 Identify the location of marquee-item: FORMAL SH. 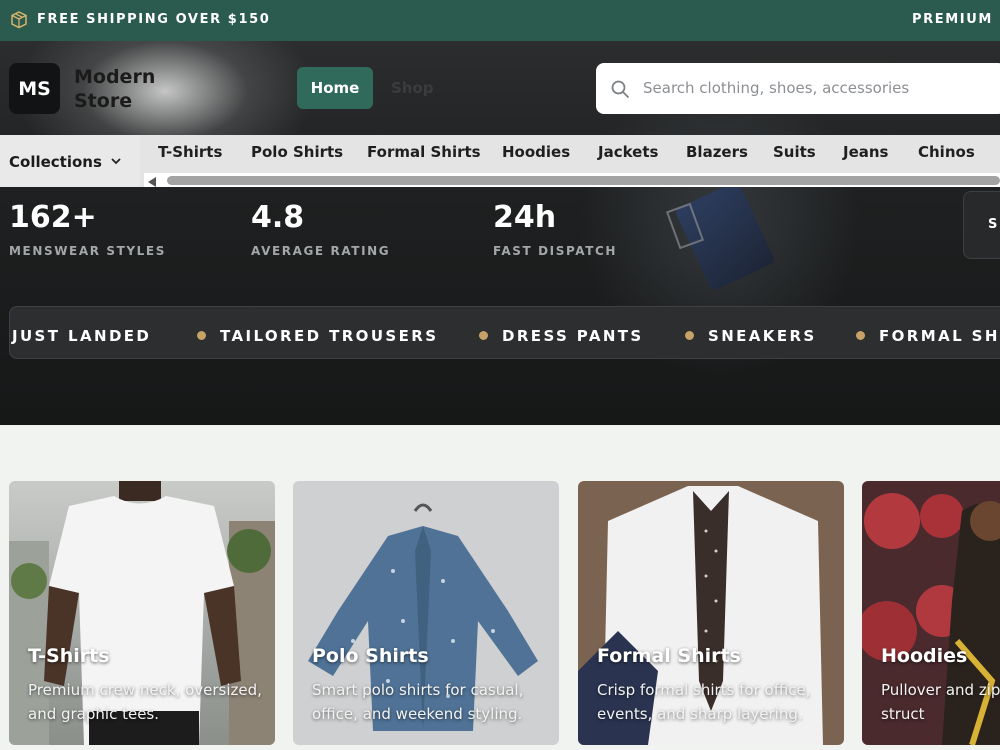
(939, 336).